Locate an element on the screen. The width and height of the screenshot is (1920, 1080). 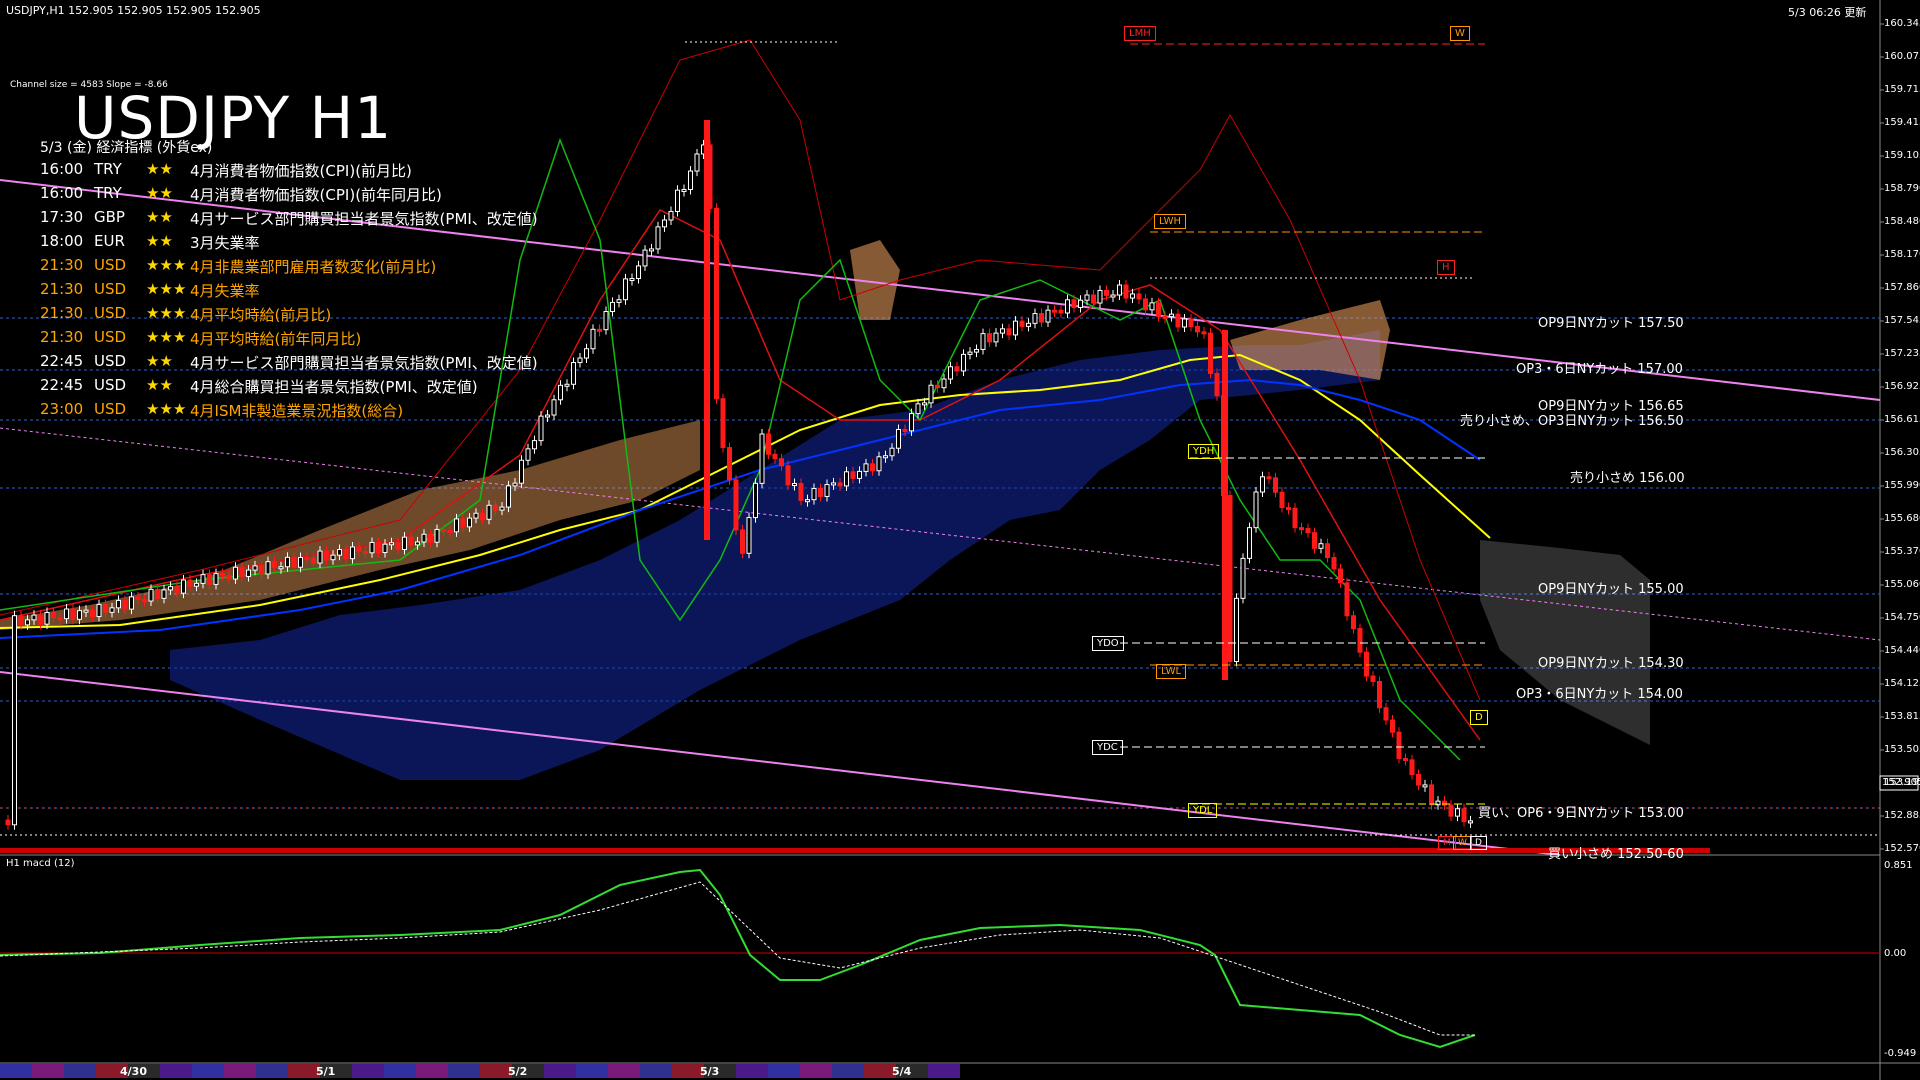
price-tick-label: 153.505 is located at coordinates (1902, 749).